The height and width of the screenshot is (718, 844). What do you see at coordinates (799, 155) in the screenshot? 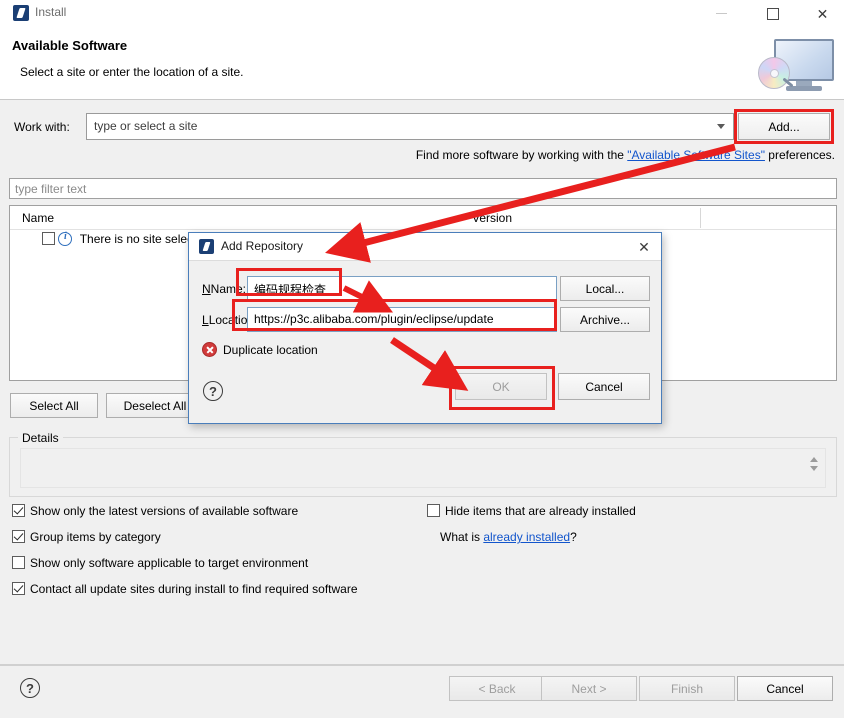
I see `find-more-suffix: preferences.` at bounding box center [799, 155].